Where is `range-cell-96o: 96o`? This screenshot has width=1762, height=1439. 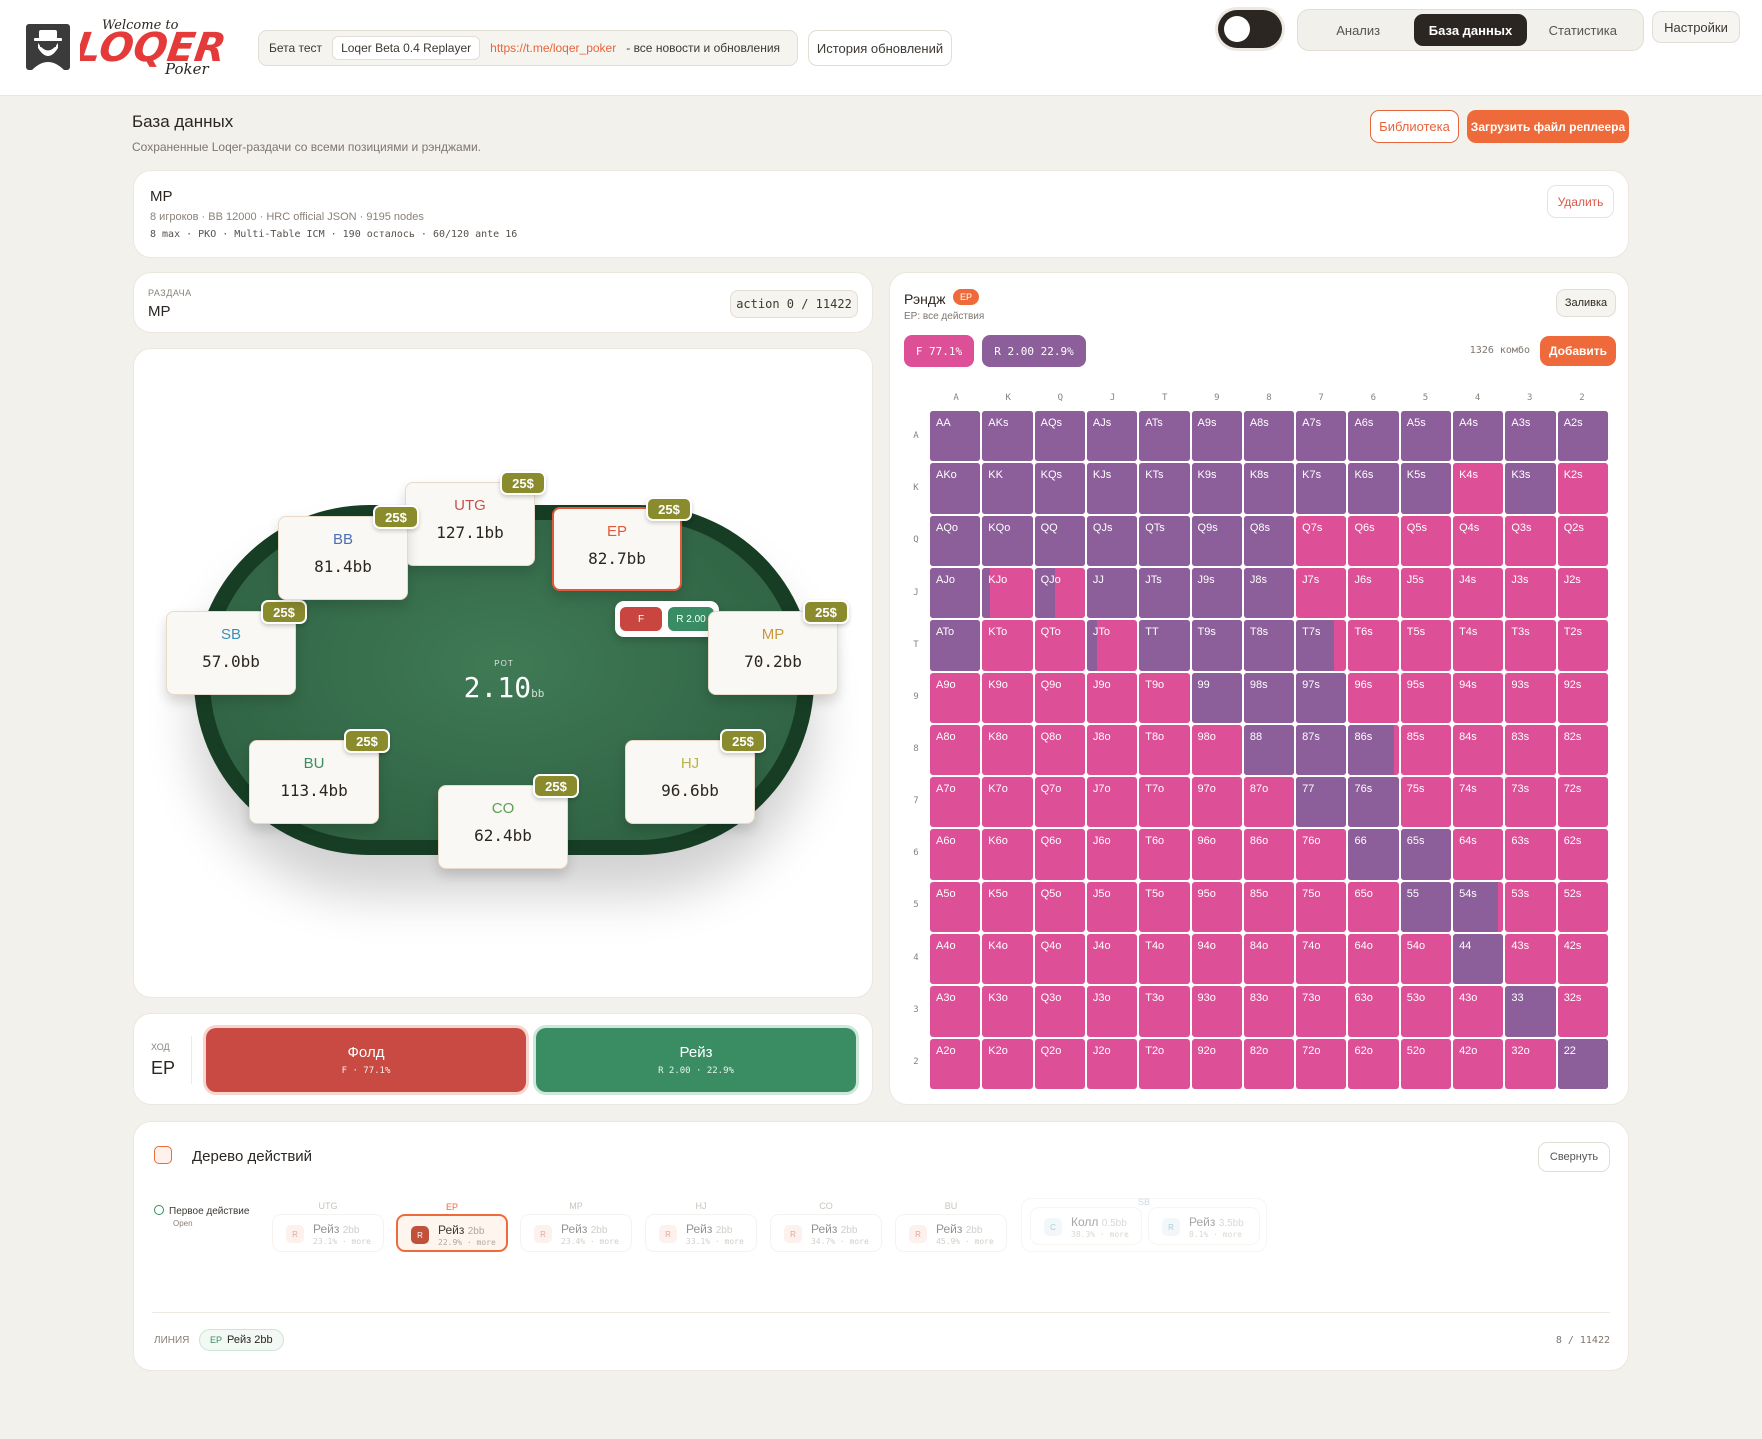
range-cell-96o: 96o is located at coordinates (1216, 854).